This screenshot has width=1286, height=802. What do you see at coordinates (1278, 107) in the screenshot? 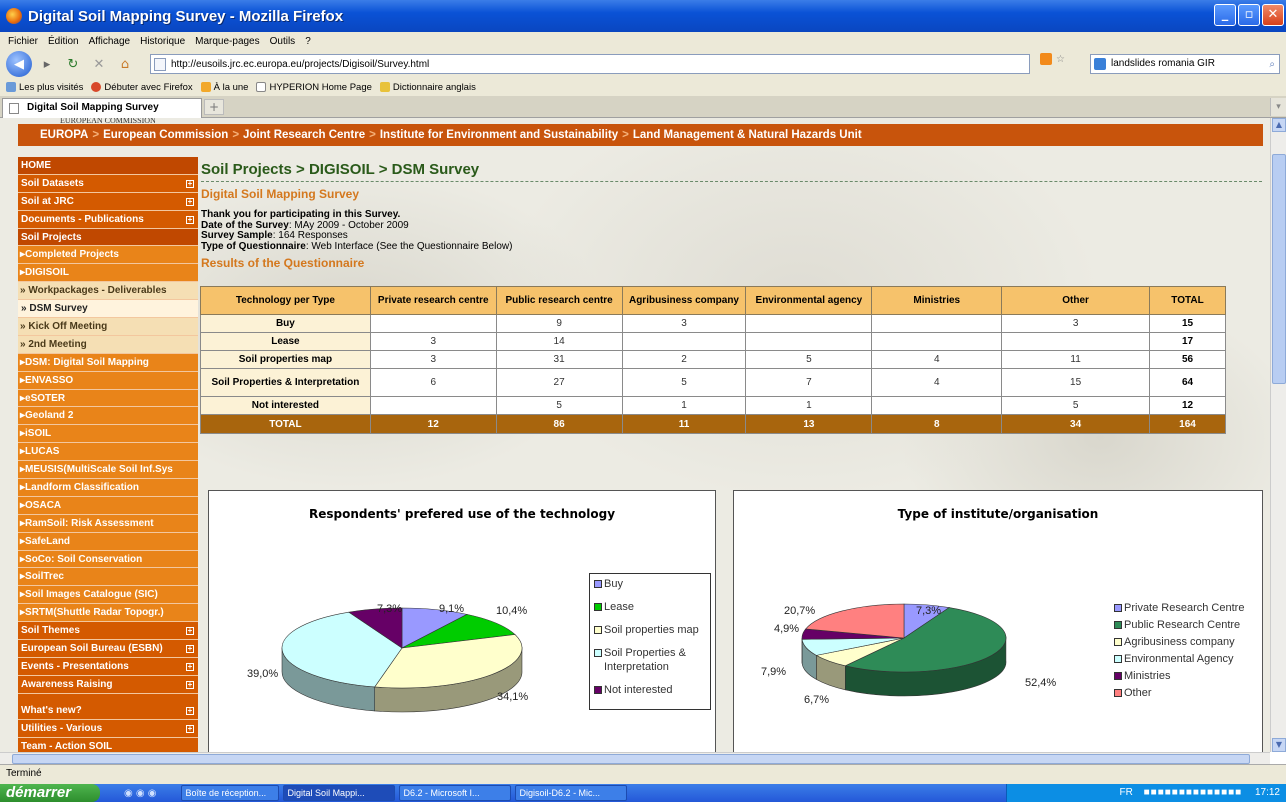
I see `tab-list-button: ▾` at bounding box center [1278, 107].